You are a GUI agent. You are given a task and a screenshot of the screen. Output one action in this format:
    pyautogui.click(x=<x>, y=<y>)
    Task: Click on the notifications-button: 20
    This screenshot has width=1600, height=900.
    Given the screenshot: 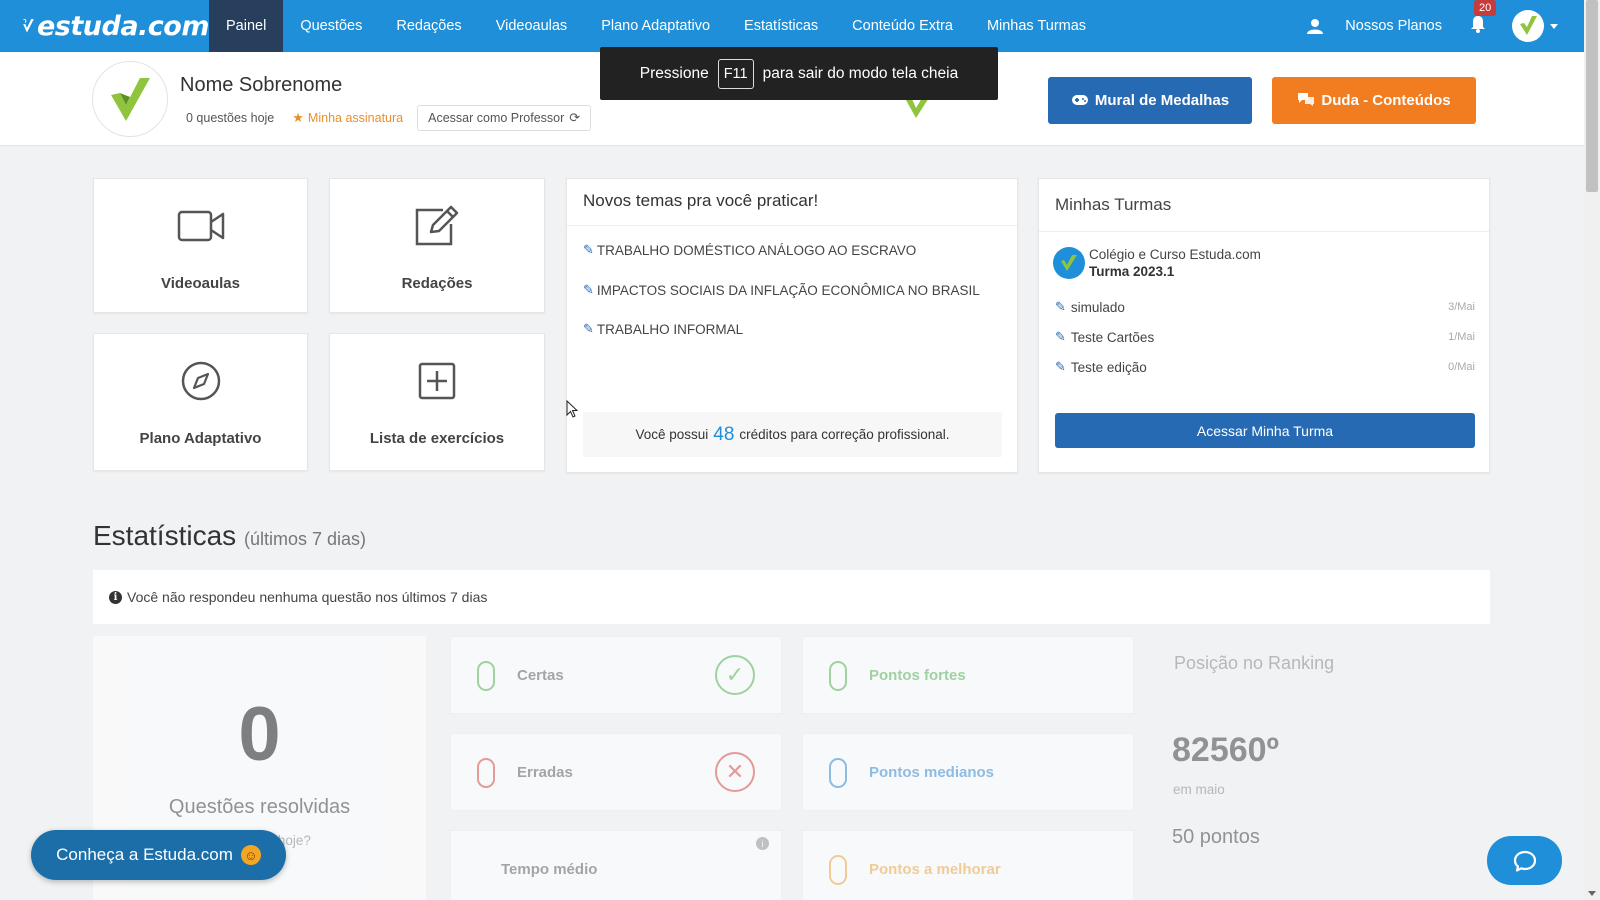 What is the action you would take?
    pyautogui.click(x=1483, y=18)
    